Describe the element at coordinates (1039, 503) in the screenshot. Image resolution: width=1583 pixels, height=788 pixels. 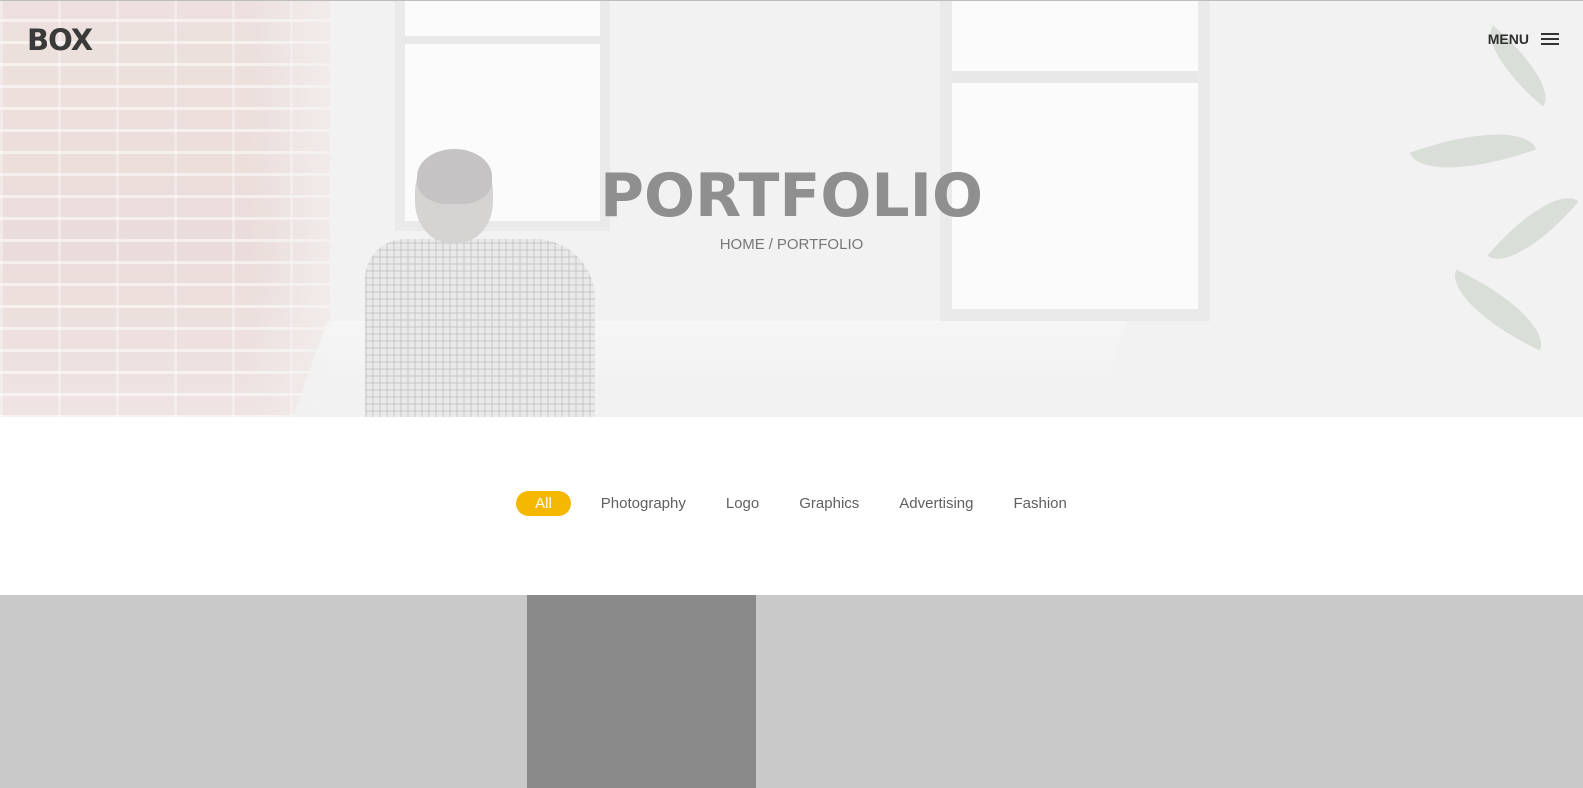
I see `filter-fashion: Fashion` at that location.